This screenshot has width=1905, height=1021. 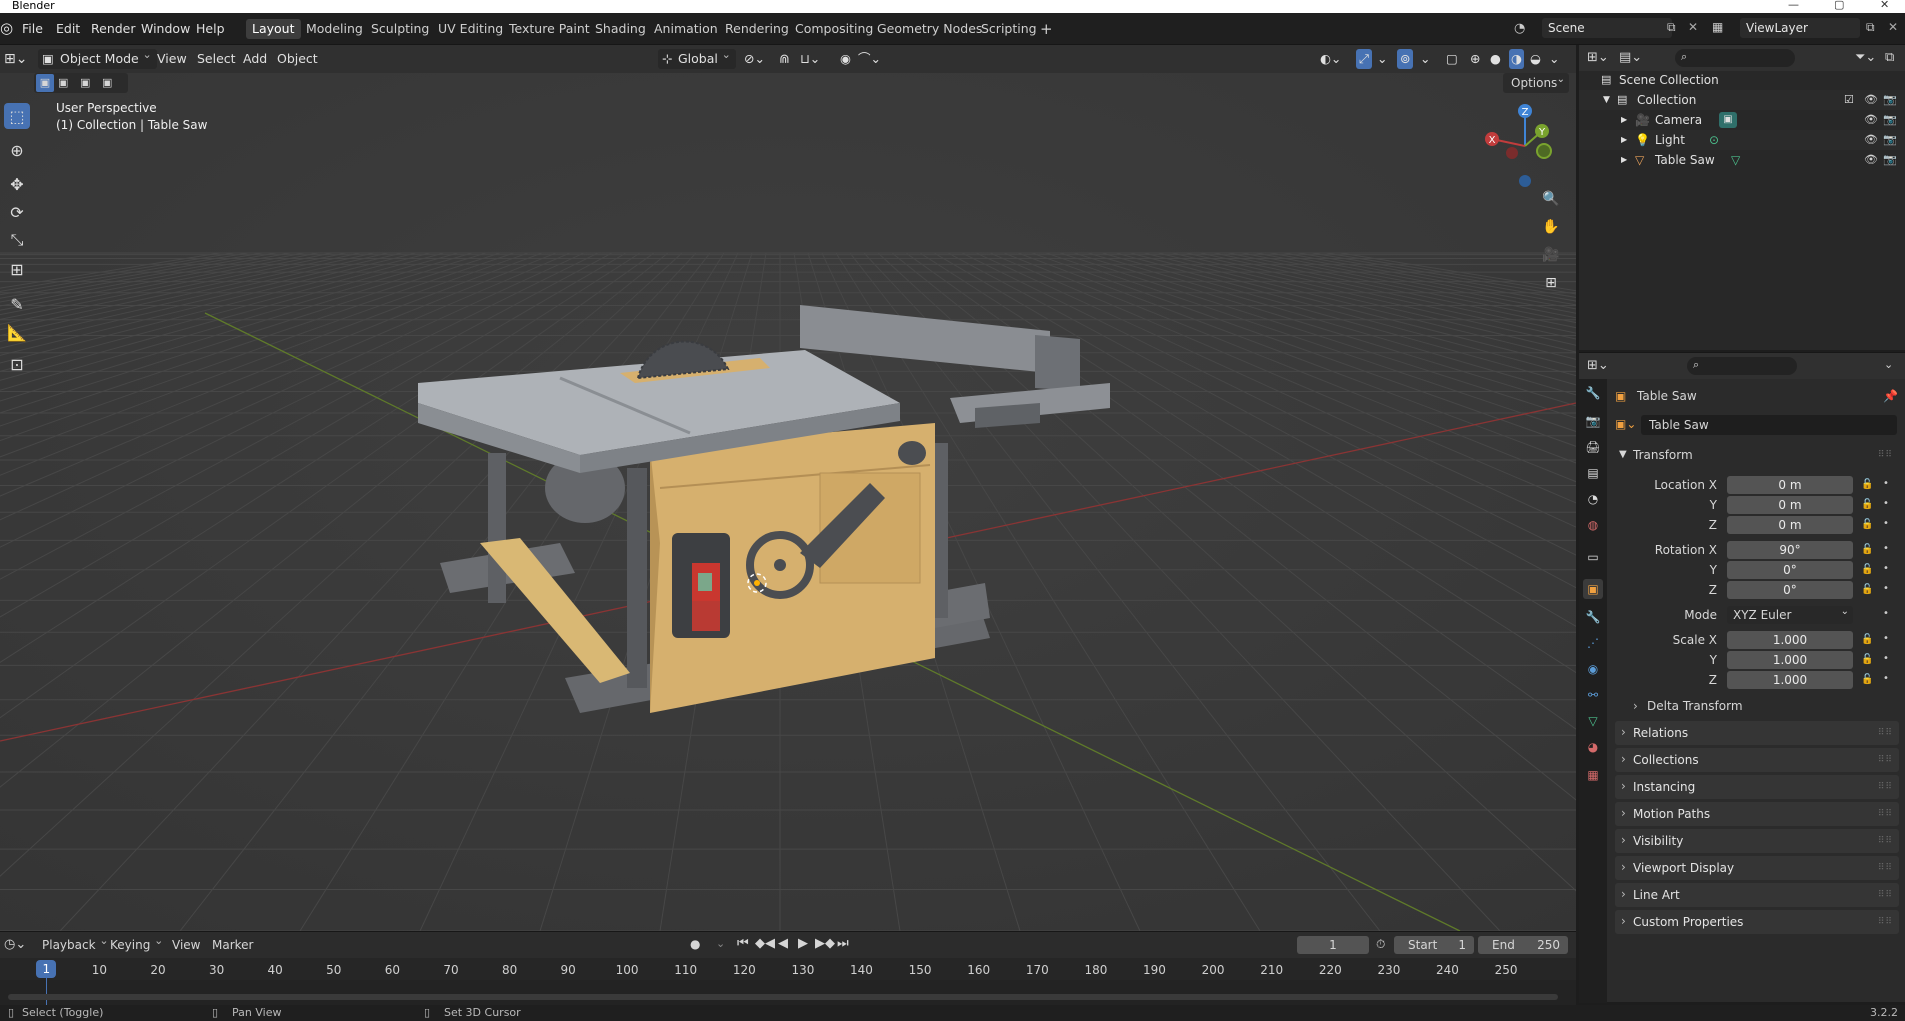 I want to click on render-tab-icon: 📷, so click(x=1593, y=421).